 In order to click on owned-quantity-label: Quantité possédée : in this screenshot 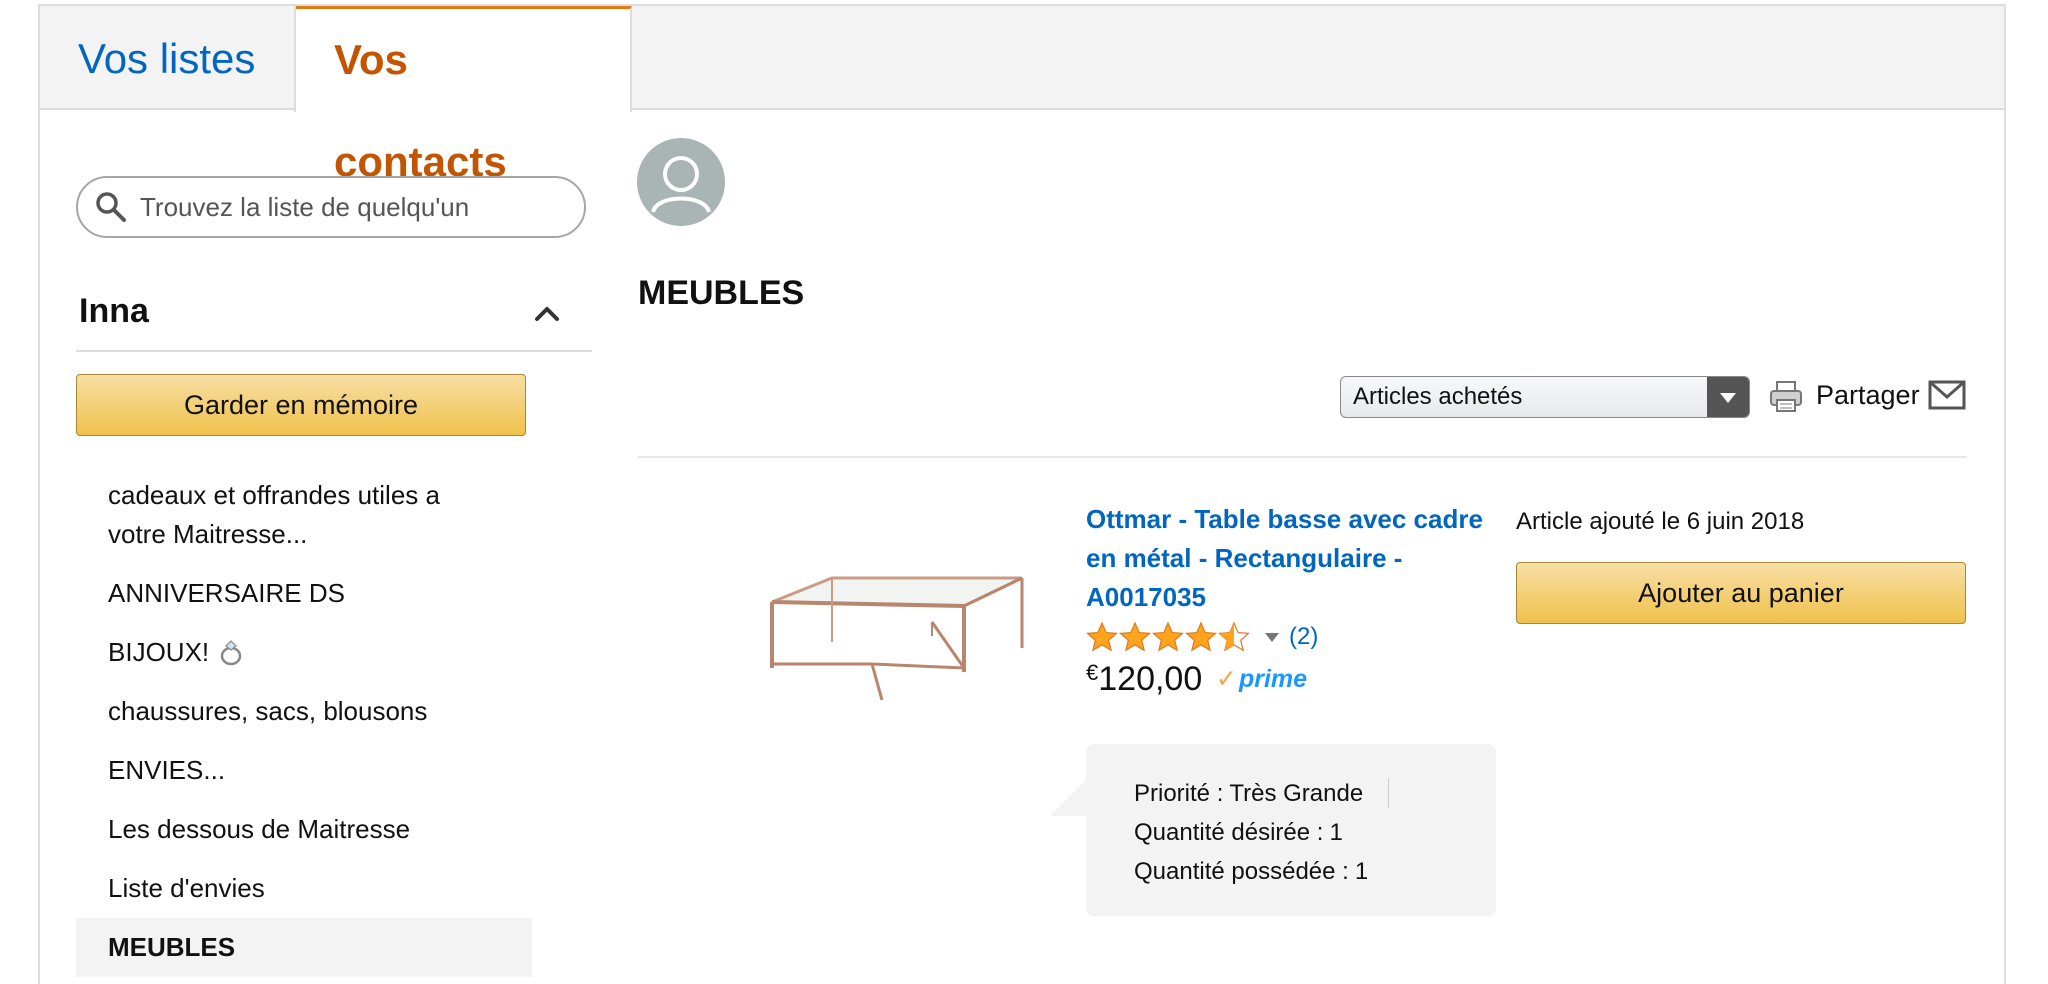, I will do `click(1241, 871)`.